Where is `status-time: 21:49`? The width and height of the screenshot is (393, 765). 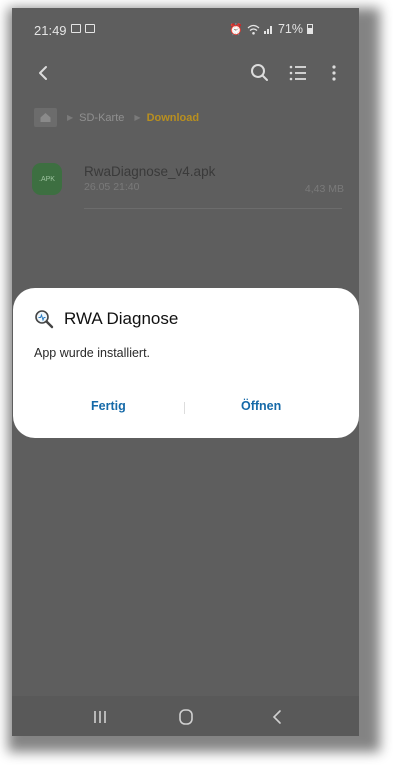
status-time: 21:49 is located at coordinates (50, 30).